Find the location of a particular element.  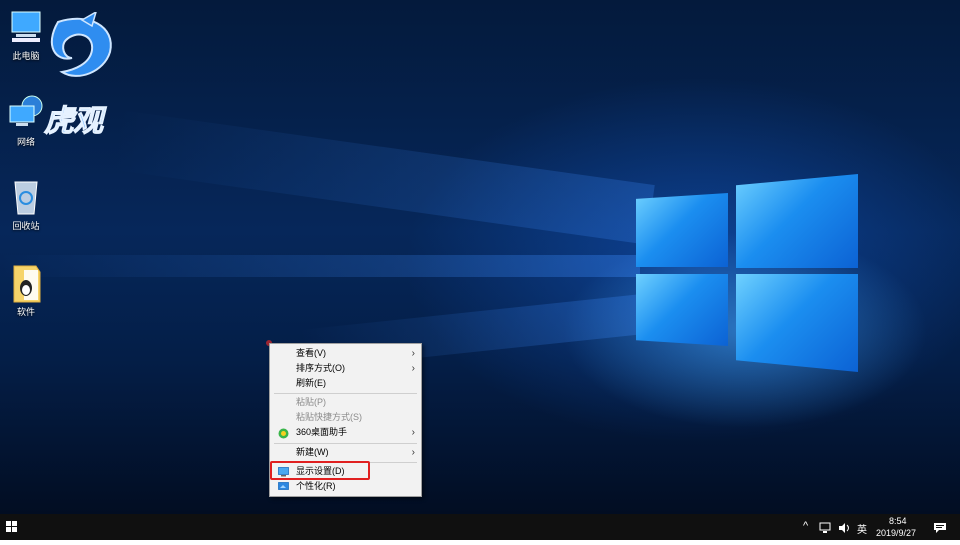

360-icon is located at coordinates (283, 433).